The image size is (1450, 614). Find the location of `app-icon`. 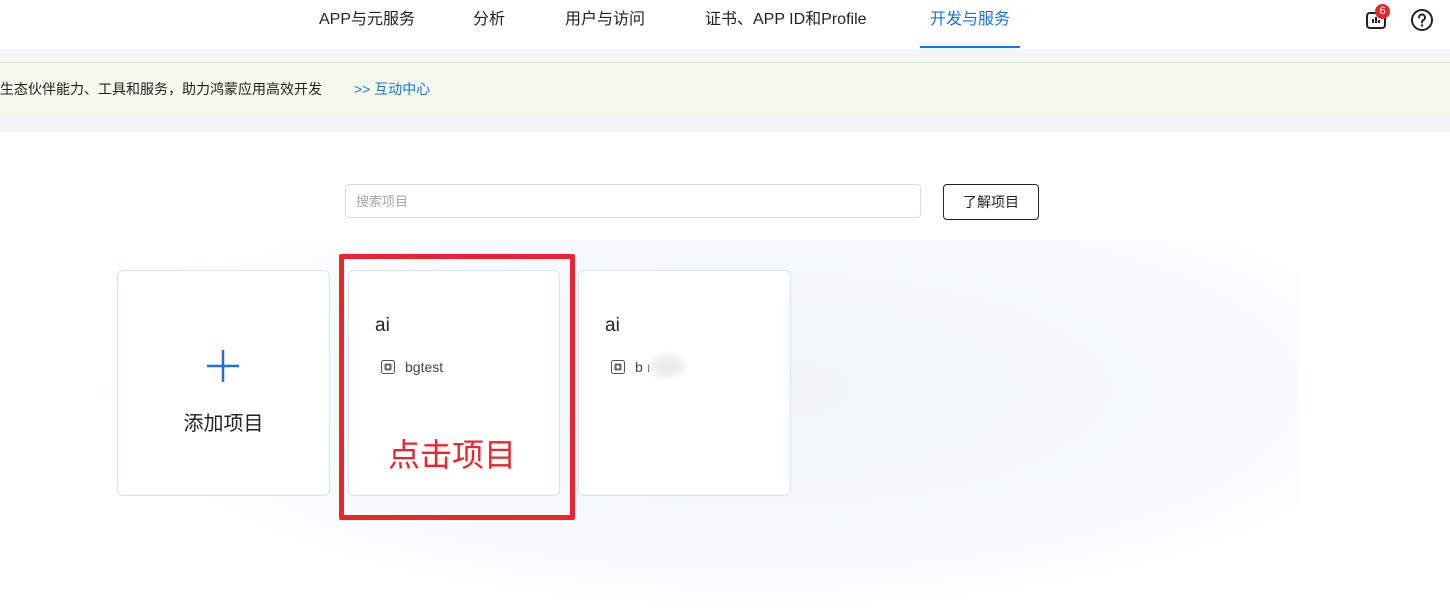

app-icon is located at coordinates (618, 367).